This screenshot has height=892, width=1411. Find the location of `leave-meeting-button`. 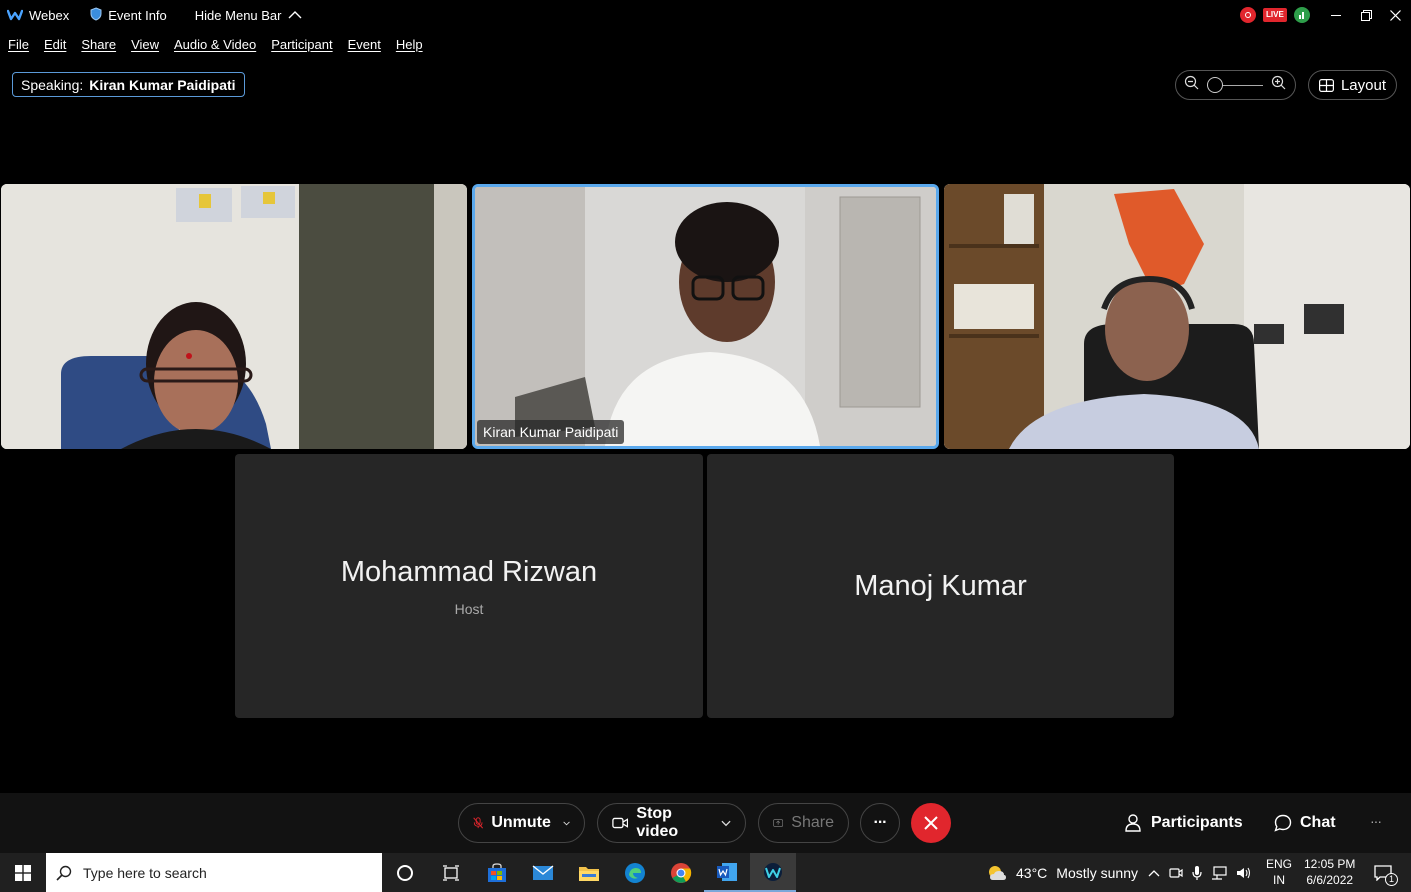

leave-meeting-button is located at coordinates (931, 823).